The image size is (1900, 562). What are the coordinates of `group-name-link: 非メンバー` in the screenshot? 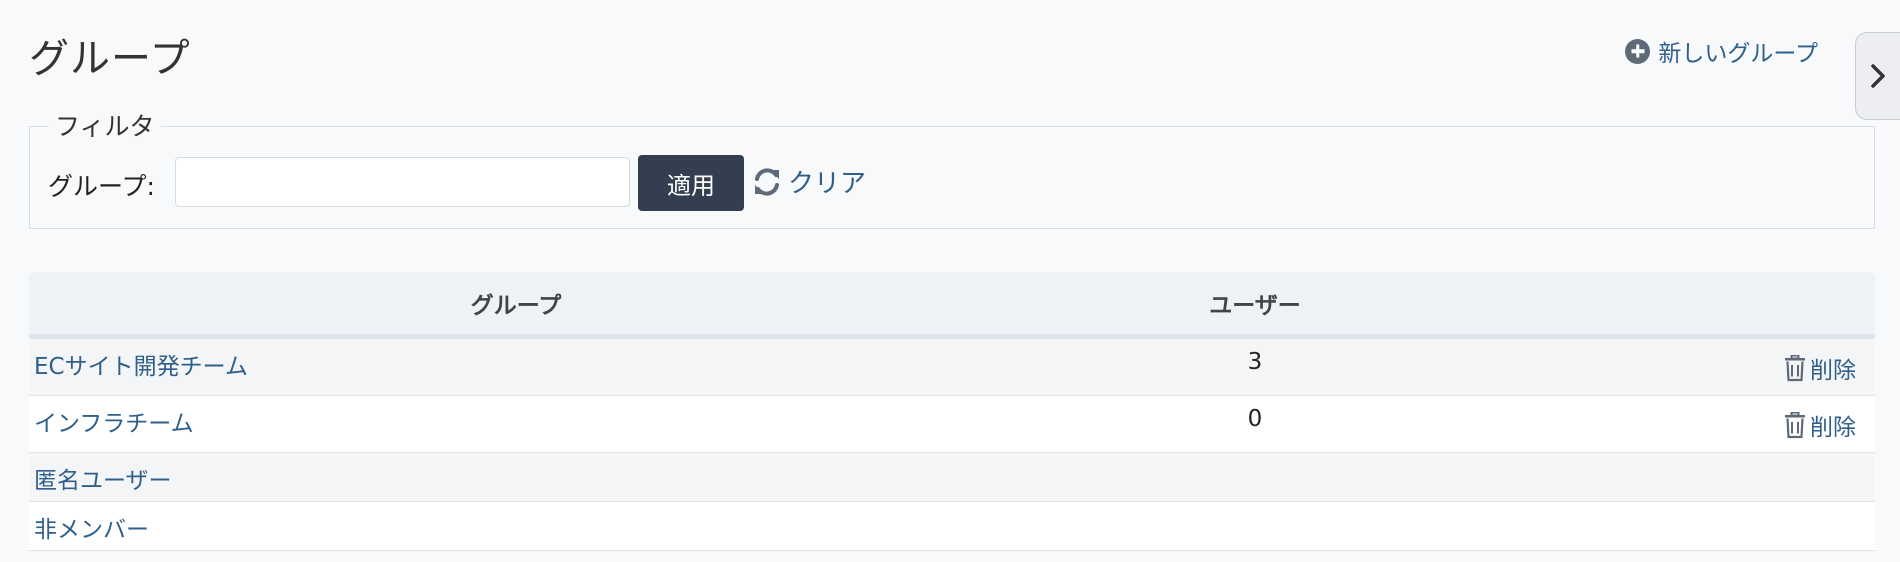 It's located at (91, 527).